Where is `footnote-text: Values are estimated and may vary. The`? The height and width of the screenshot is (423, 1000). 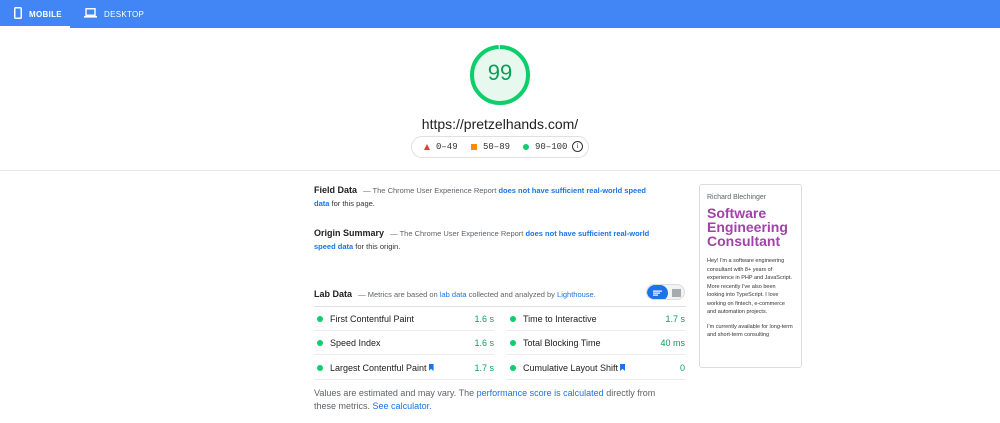
footnote-text: Values are estimated and may vary. The is located at coordinates (394, 393).